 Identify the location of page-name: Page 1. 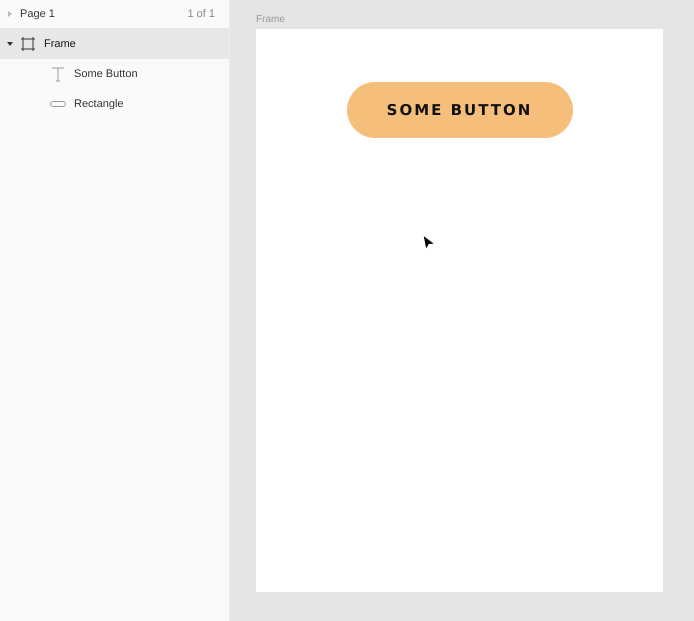
(104, 14).